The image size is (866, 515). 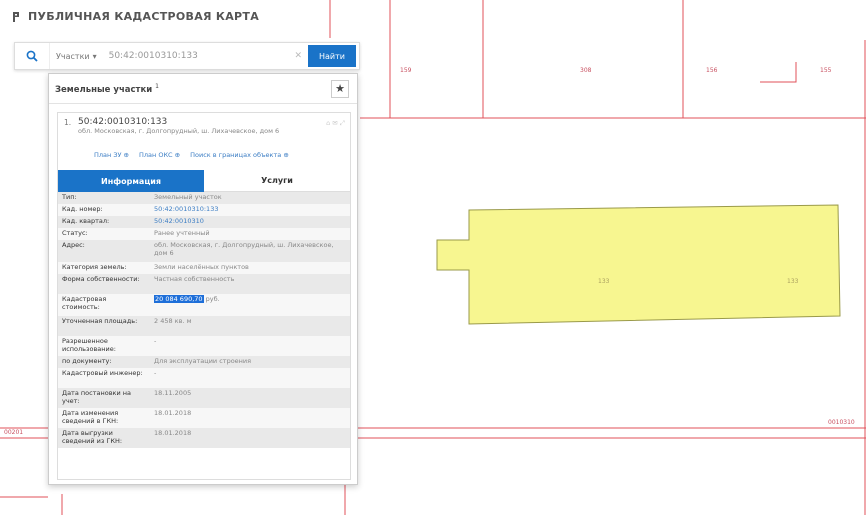 I want to click on attribute-key: Адрес:, so click(x=104, y=251).